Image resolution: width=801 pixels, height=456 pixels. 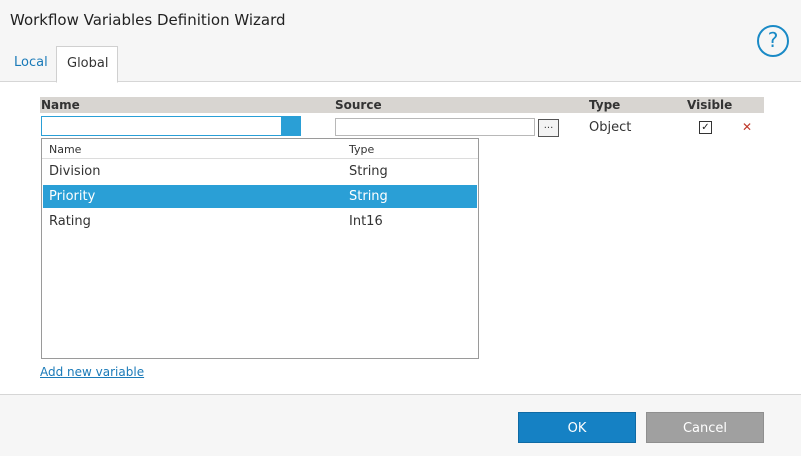 I want to click on dropdown-icon, so click(x=291, y=126).